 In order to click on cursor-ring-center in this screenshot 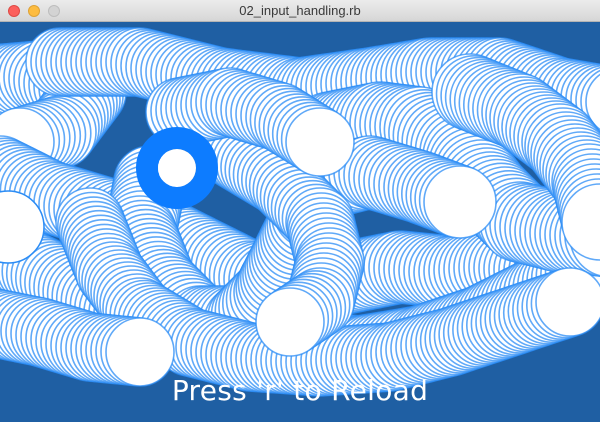, I will do `click(177, 168)`.